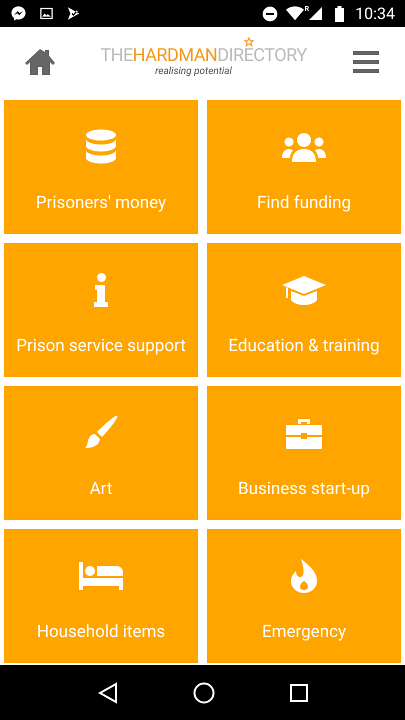 The height and width of the screenshot is (720, 405). I want to click on messenger-icon, so click(18, 13).